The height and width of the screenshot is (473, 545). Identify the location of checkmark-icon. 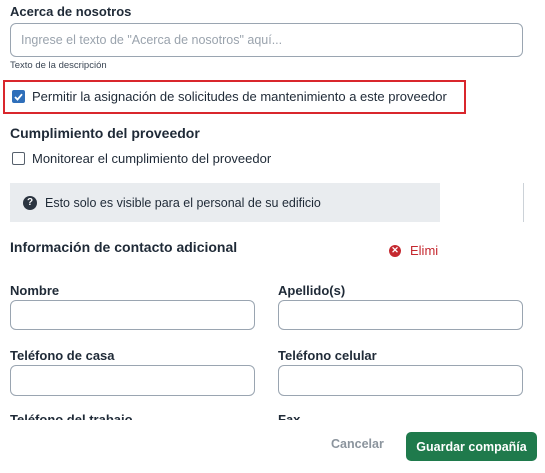
(18, 97).